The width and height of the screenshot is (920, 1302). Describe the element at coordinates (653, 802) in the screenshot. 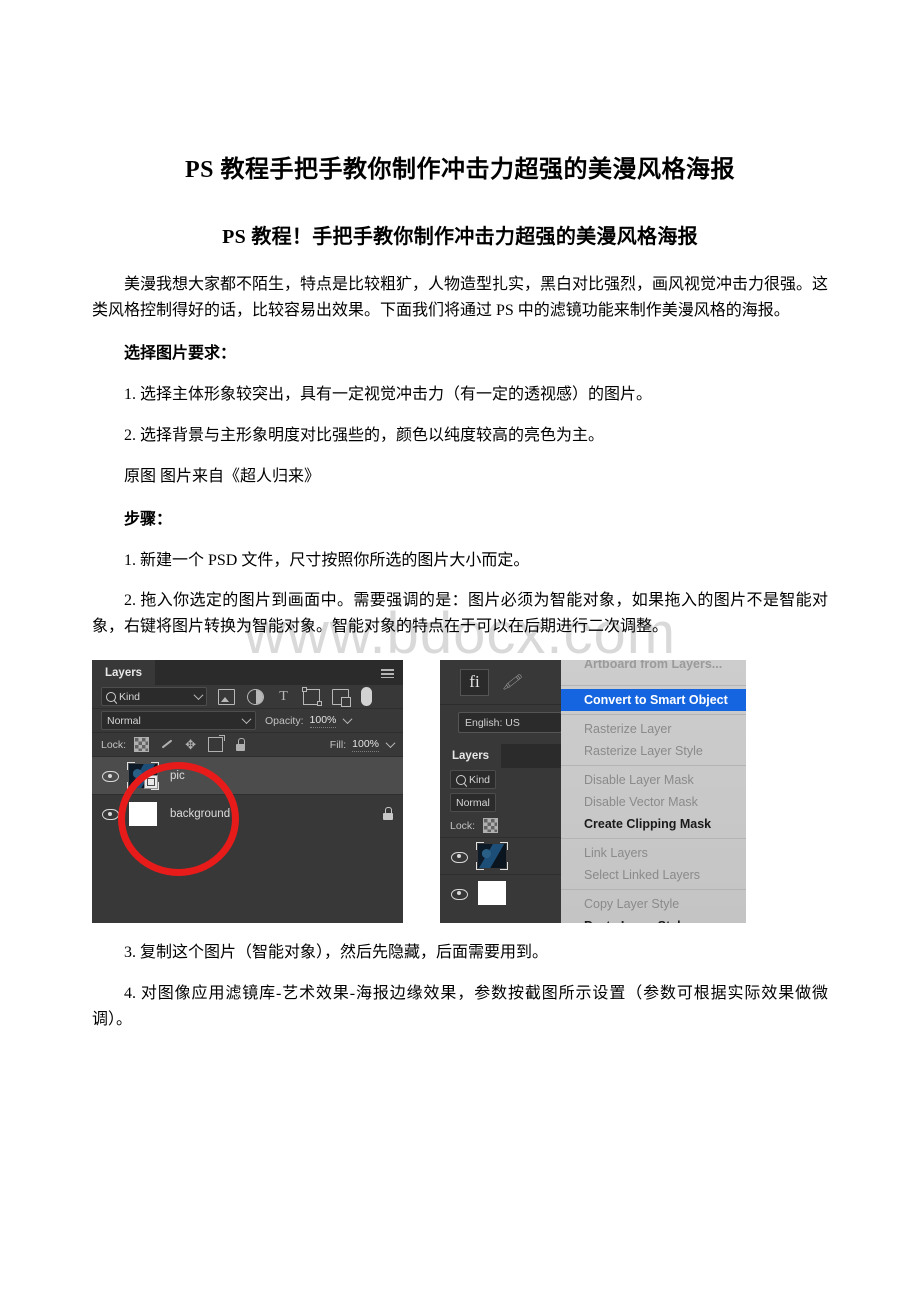

I see `menu-item-disable-vector-mask: Disable Vector Mask` at that location.